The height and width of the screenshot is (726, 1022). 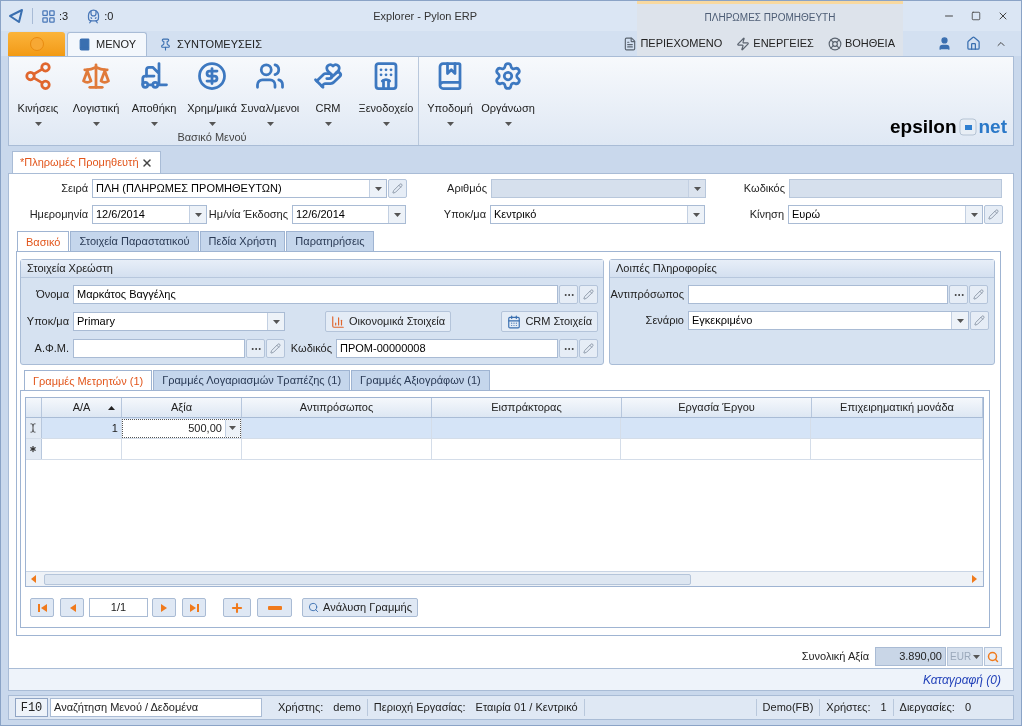 What do you see at coordinates (526, 708) in the screenshot?
I see `status-value: Εταιρία 01 / Κεντρικό` at bounding box center [526, 708].